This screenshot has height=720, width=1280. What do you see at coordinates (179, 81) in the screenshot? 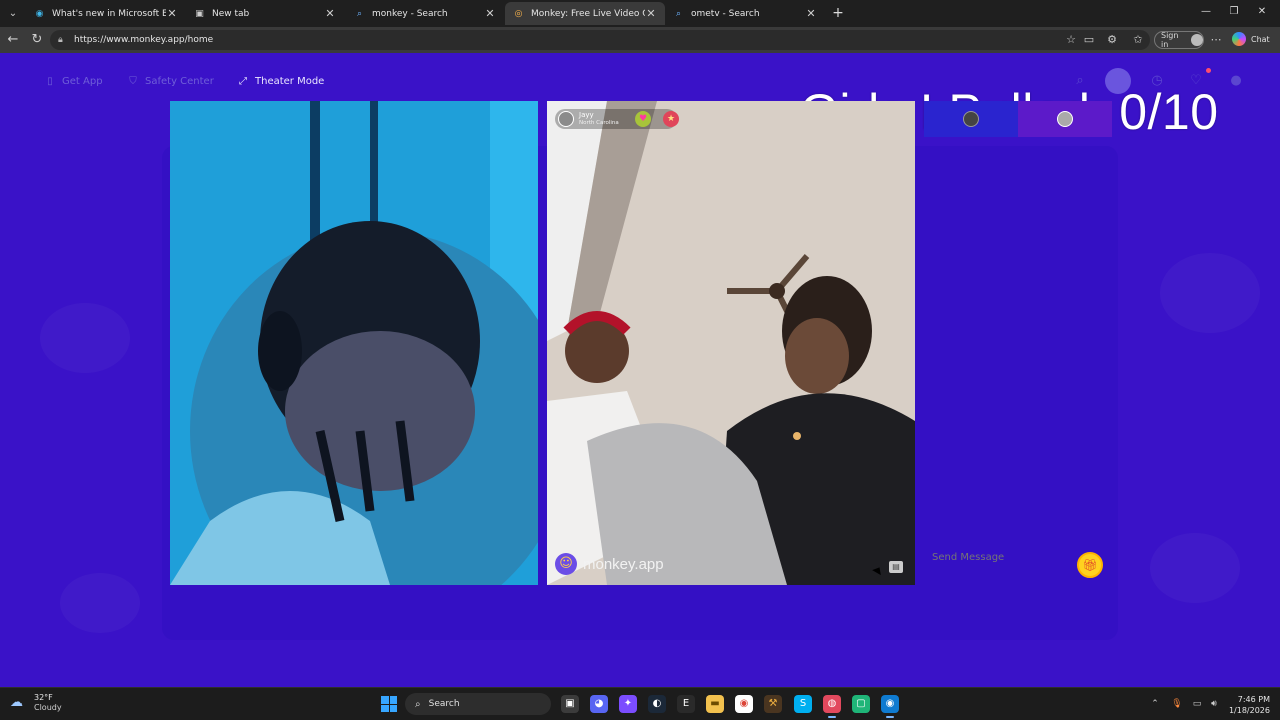
I see `safety-center-label: Safety Center` at bounding box center [179, 81].